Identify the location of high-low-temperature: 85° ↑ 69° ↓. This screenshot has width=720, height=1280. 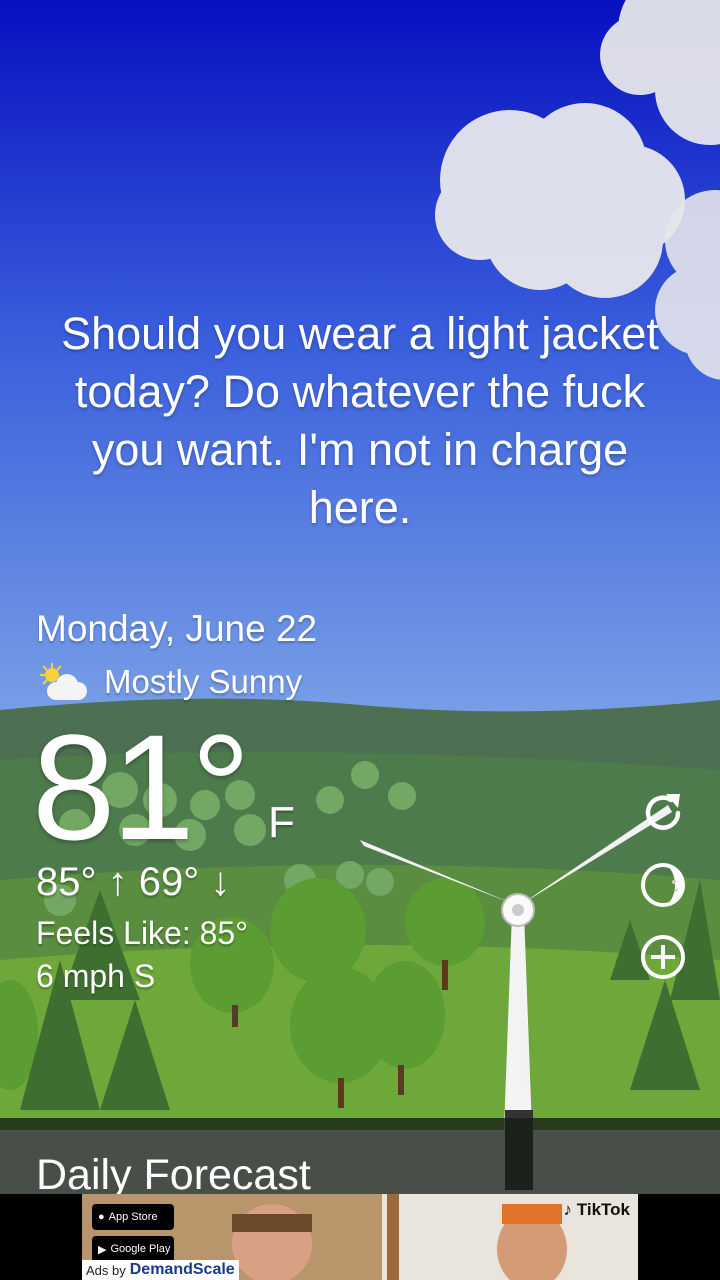
(133, 882).